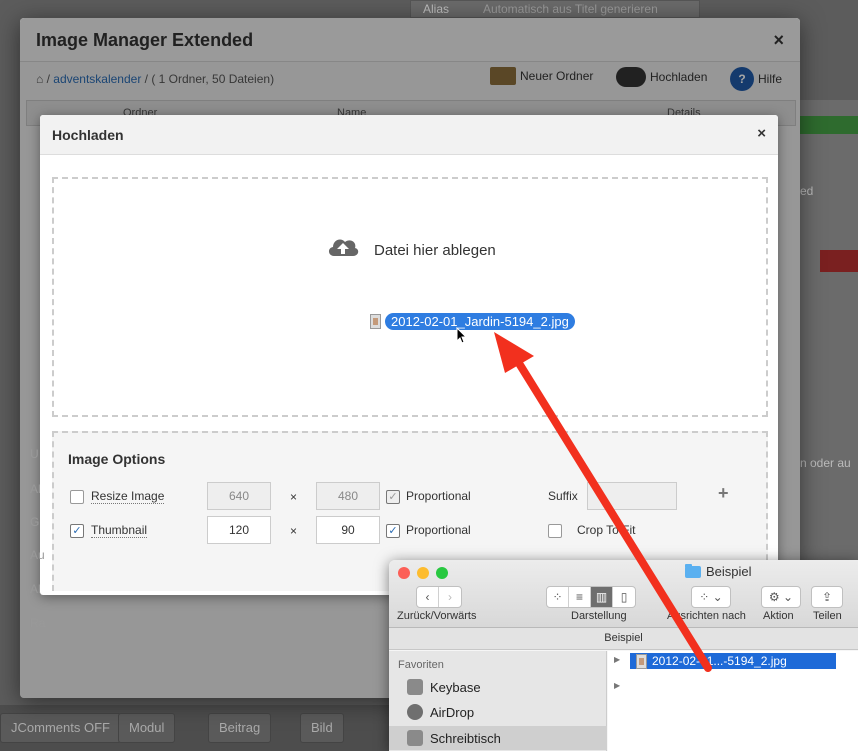  What do you see at coordinates (455, 687) in the screenshot?
I see `sidebar-item-label: Keybase` at bounding box center [455, 687].